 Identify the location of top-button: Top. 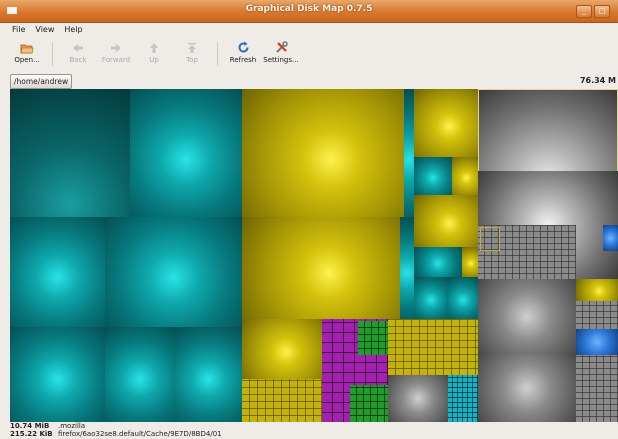
(192, 54).